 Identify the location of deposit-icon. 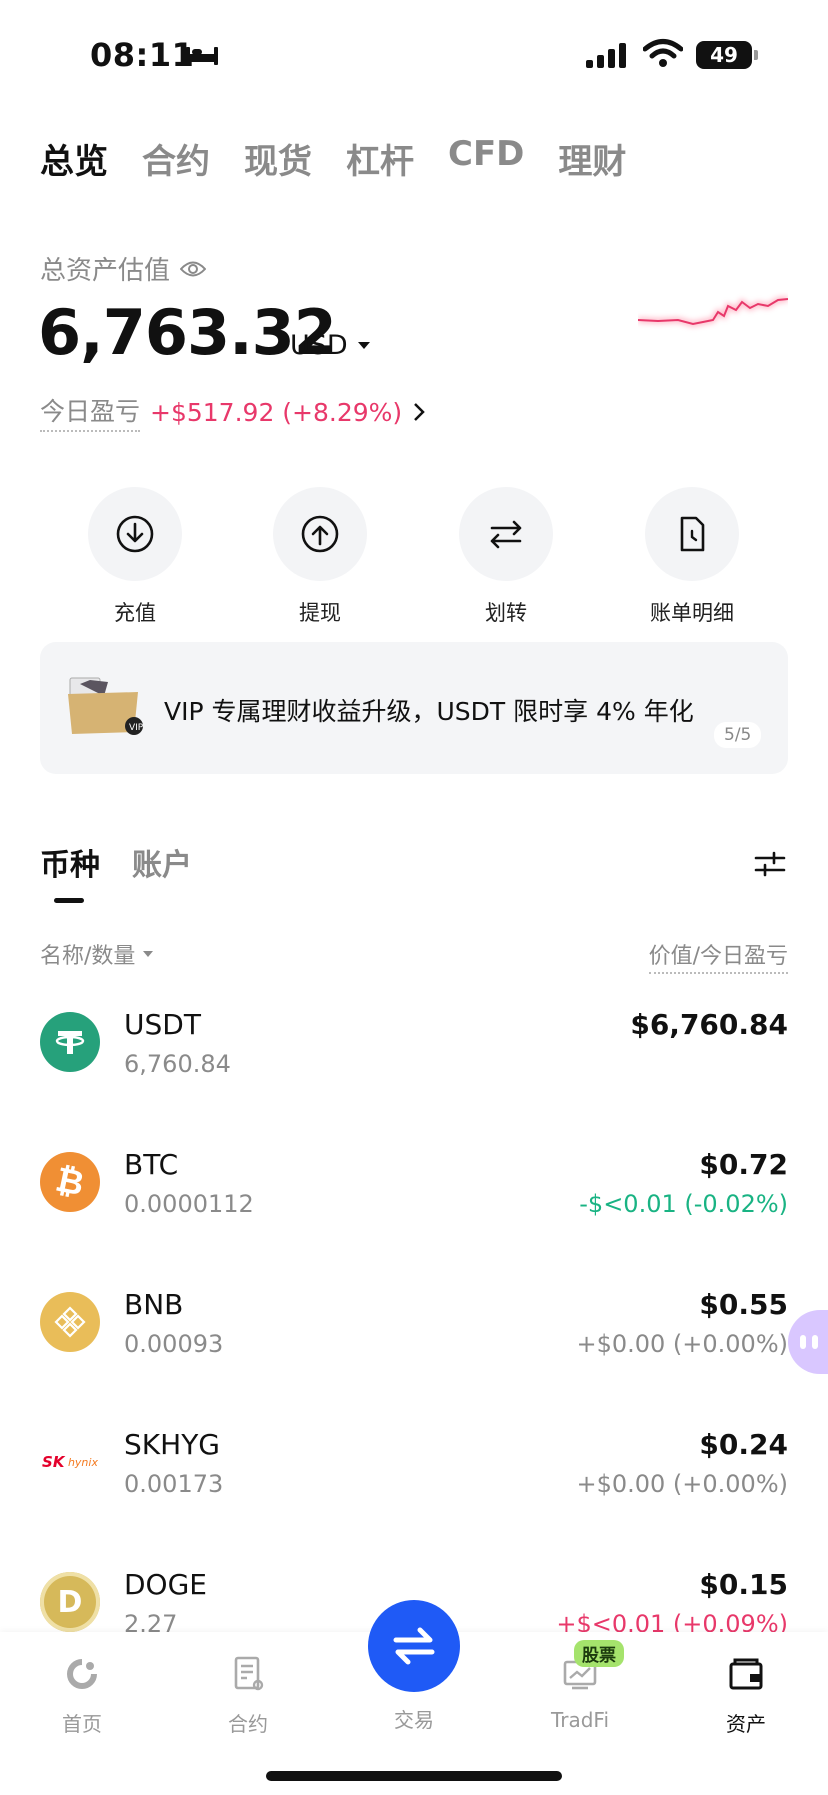
(135, 534).